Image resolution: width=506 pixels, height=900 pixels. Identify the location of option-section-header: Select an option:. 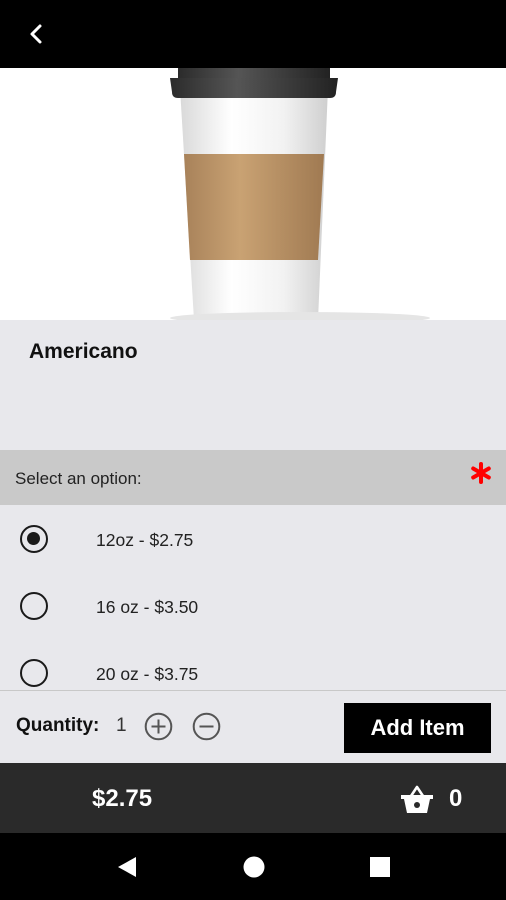
(253, 477).